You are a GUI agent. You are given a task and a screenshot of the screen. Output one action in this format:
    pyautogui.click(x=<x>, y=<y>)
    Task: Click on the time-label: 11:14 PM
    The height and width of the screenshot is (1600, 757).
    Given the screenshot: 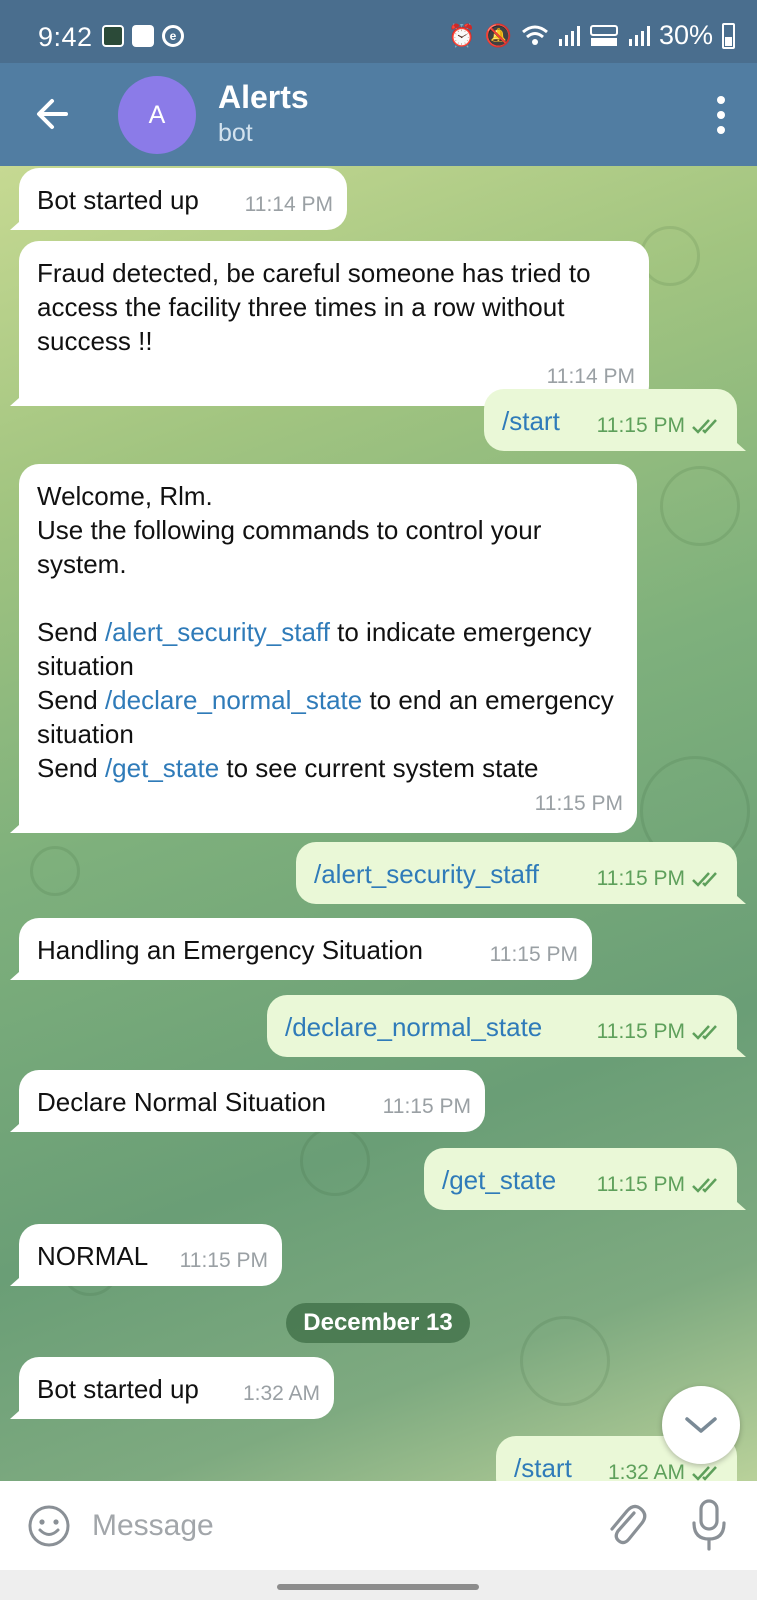 What is the action you would take?
    pyautogui.click(x=288, y=204)
    